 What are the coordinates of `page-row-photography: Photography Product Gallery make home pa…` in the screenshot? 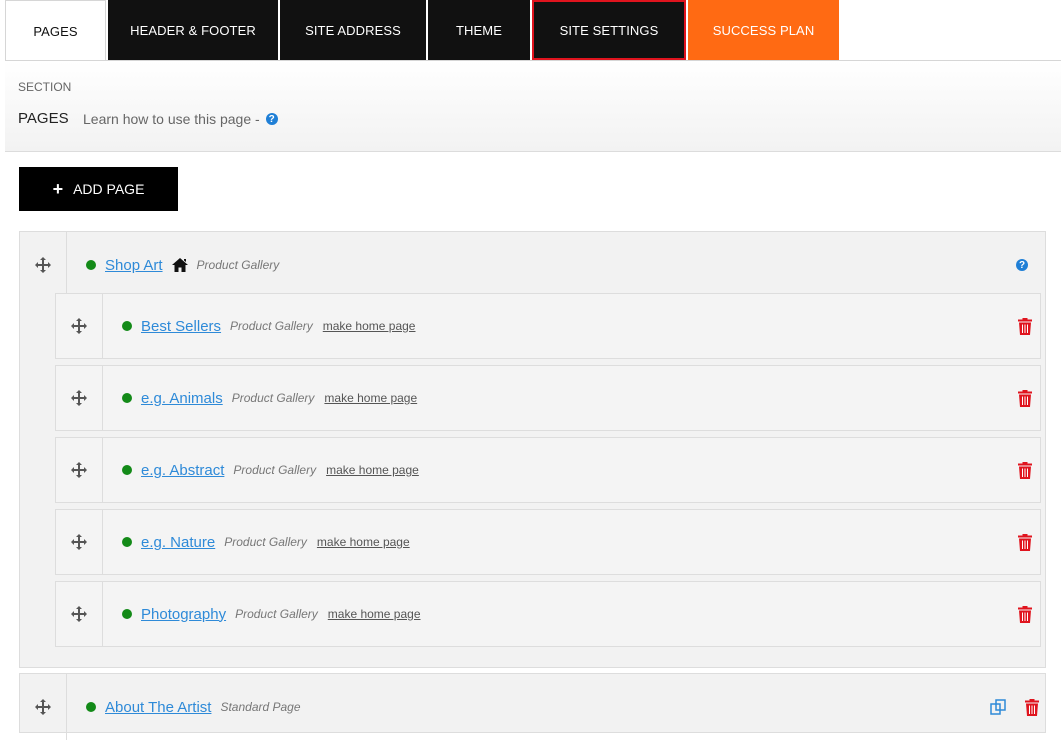 It's located at (548, 614).